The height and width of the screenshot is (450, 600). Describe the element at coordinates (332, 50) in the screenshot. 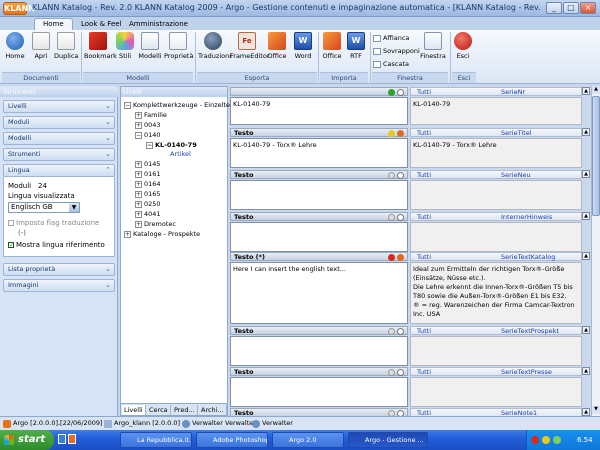

I see `import-office-button: Office` at that location.